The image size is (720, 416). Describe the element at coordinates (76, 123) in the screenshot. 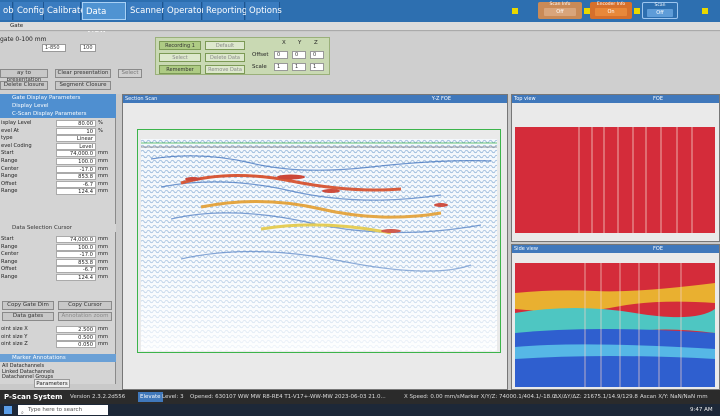

I see `param-value: 80.00` at that location.